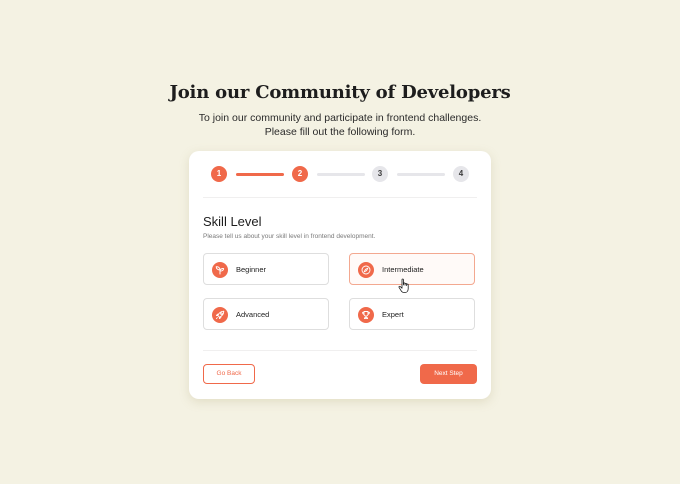  I want to click on page-title: Join our Community of Developers, so click(340, 92).